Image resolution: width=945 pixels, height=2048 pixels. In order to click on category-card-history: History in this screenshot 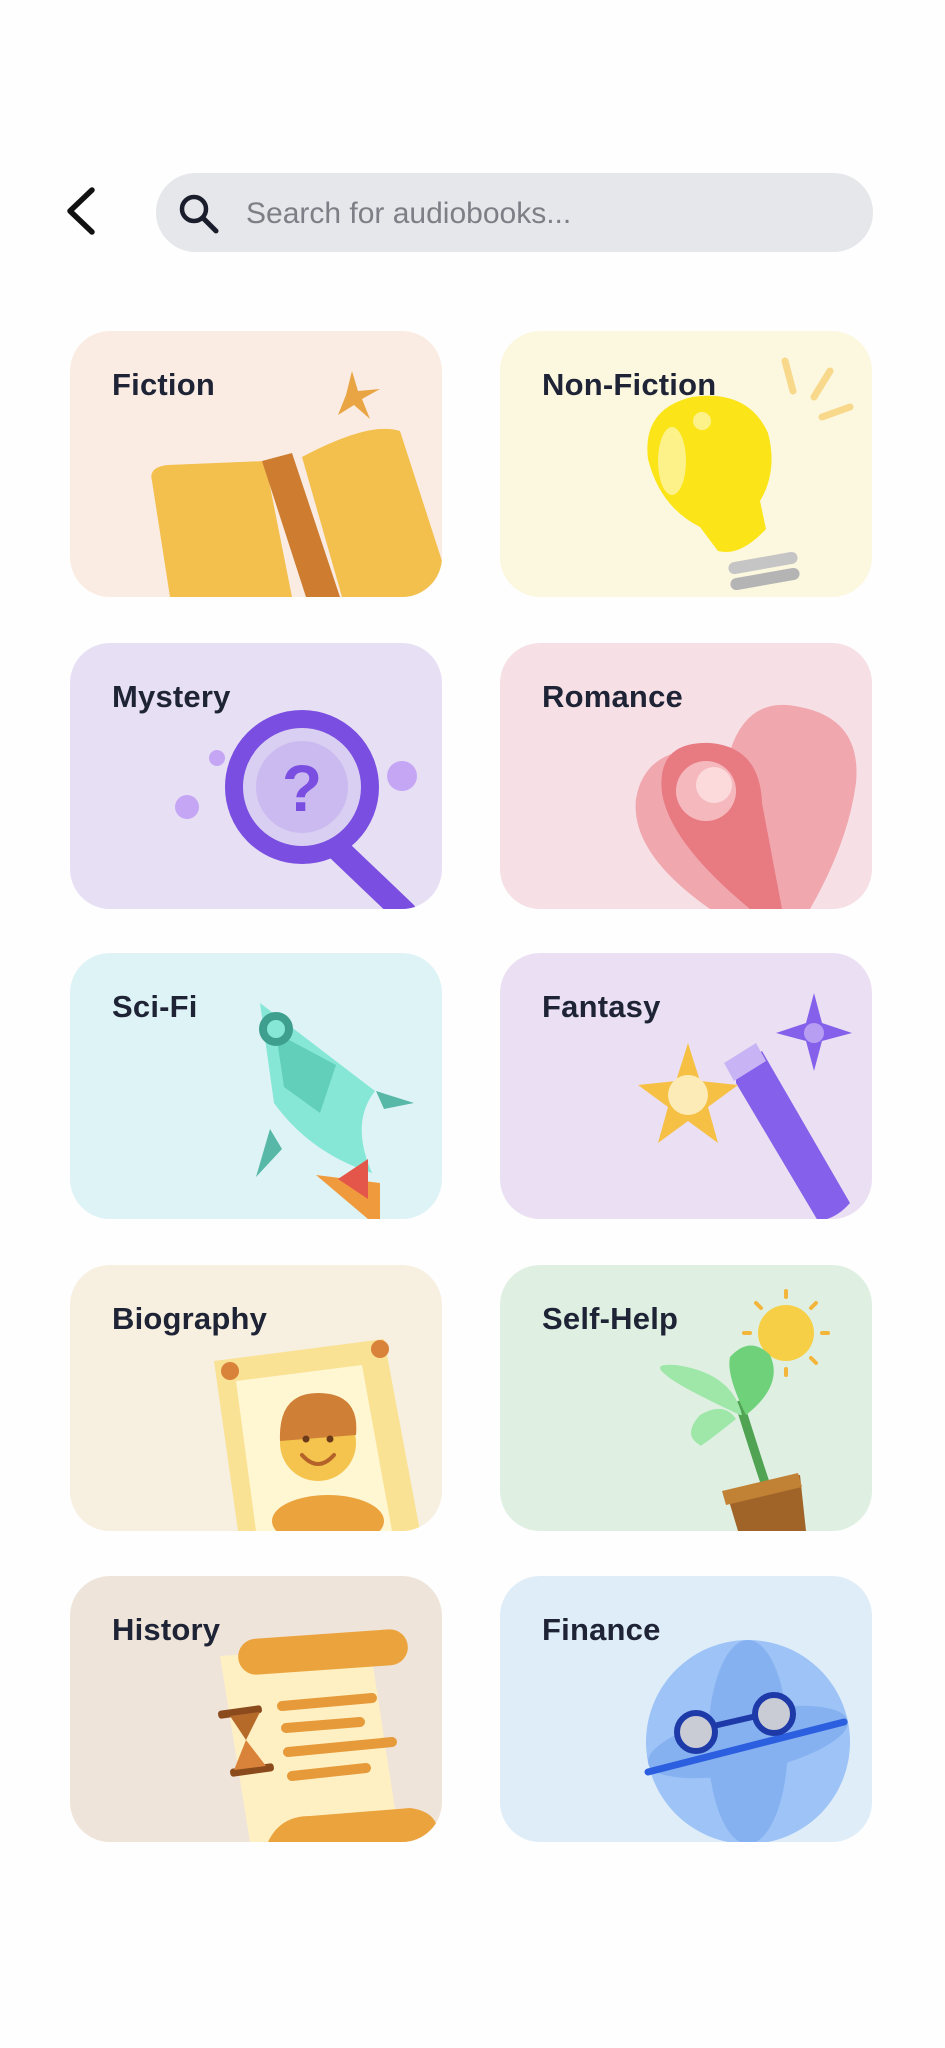, I will do `click(256, 1709)`.